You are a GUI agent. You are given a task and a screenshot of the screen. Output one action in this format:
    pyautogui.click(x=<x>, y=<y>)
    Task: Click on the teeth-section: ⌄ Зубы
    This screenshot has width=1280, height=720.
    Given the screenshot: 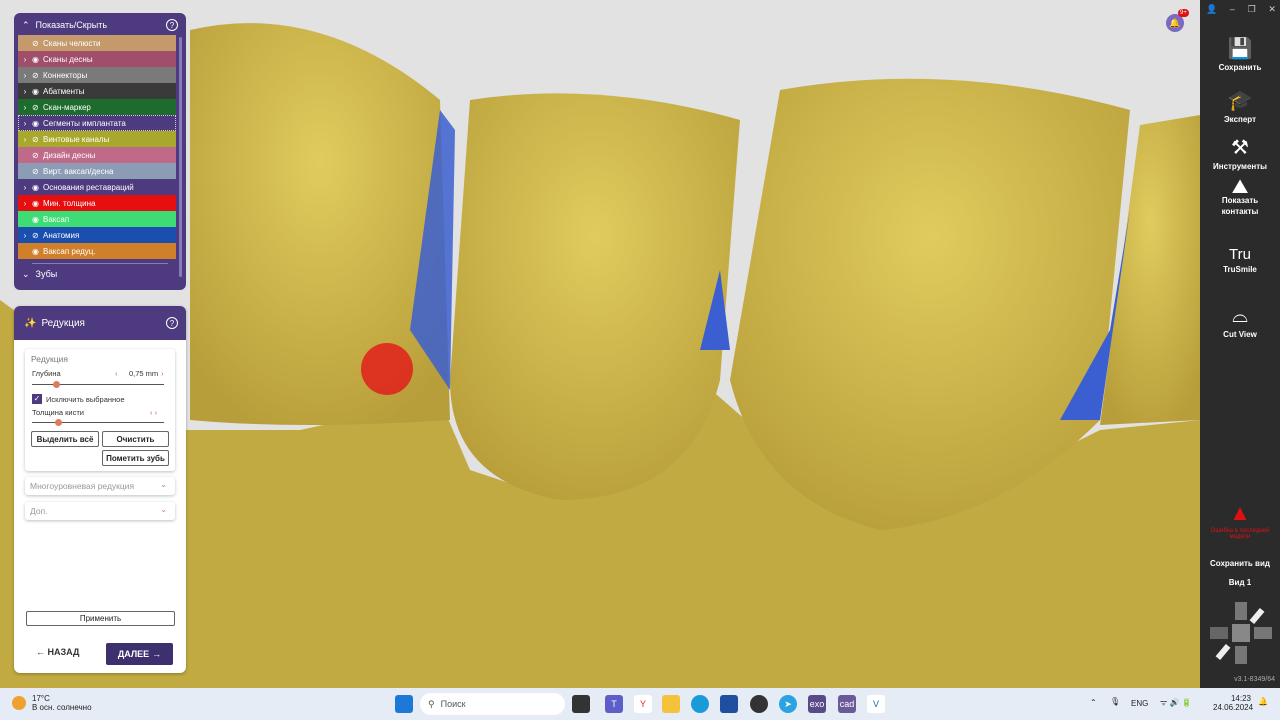 What is the action you would take?
    pyautogui.click(x=100, y=274)
    